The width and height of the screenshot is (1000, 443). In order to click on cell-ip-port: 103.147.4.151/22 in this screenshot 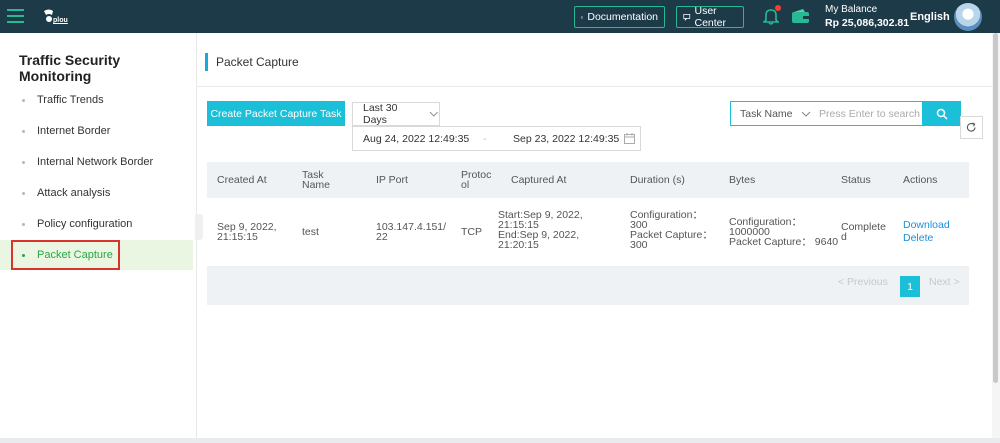, I will do `click(411, 232)`.